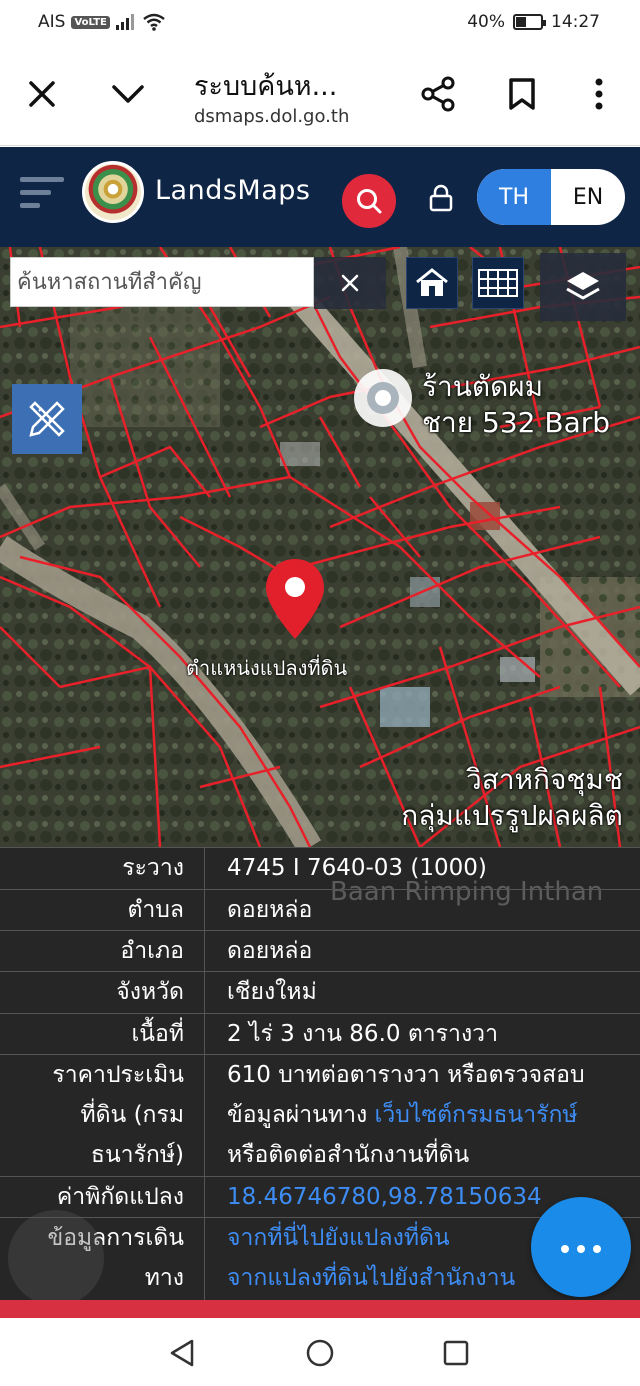 This screenshot has height=1386, width=640. I want to click on price-key: ราคาประเมิน ที่ดิน (กรม ธนารักษ์), so click(102, 1115).